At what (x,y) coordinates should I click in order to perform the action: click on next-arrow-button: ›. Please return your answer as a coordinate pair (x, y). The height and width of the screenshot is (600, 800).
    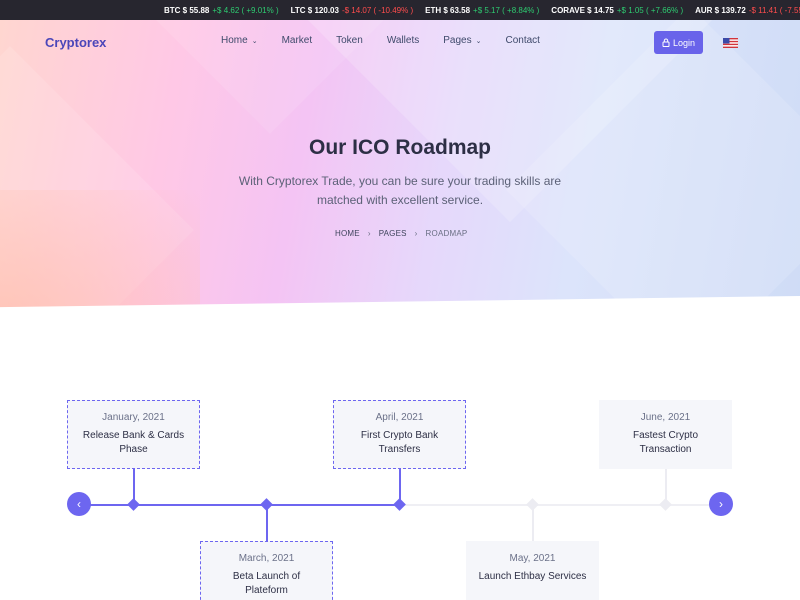
    Looking at the image, I should click on (721, 504).